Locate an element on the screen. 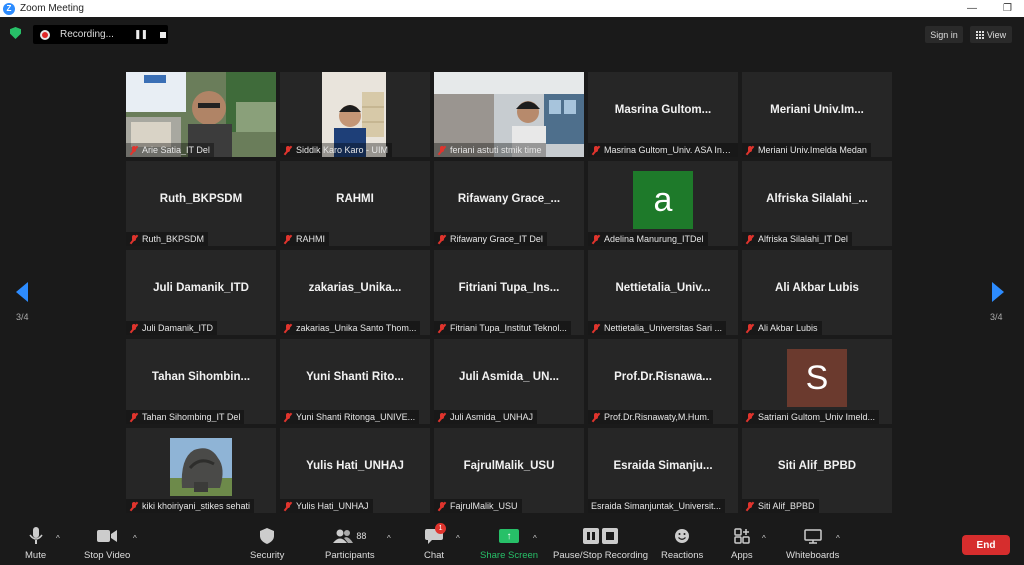 This screenshot has height=565, width=1024. participants-icon: 88 is located at coordinates (349, 536).